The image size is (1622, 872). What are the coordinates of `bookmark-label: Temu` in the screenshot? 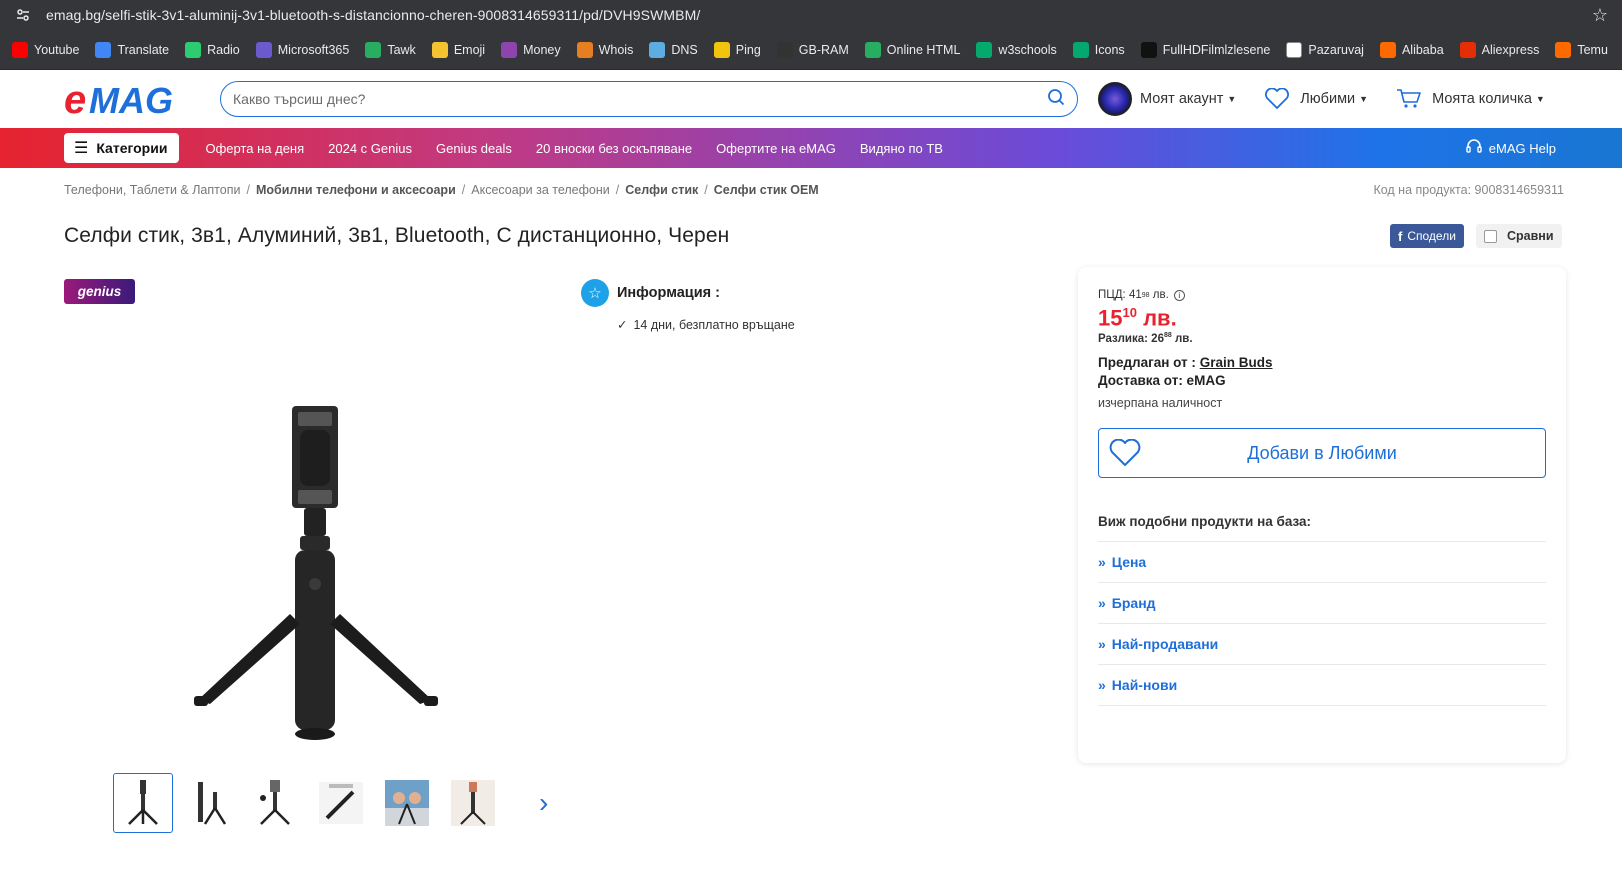 It's located at (1592, 49).